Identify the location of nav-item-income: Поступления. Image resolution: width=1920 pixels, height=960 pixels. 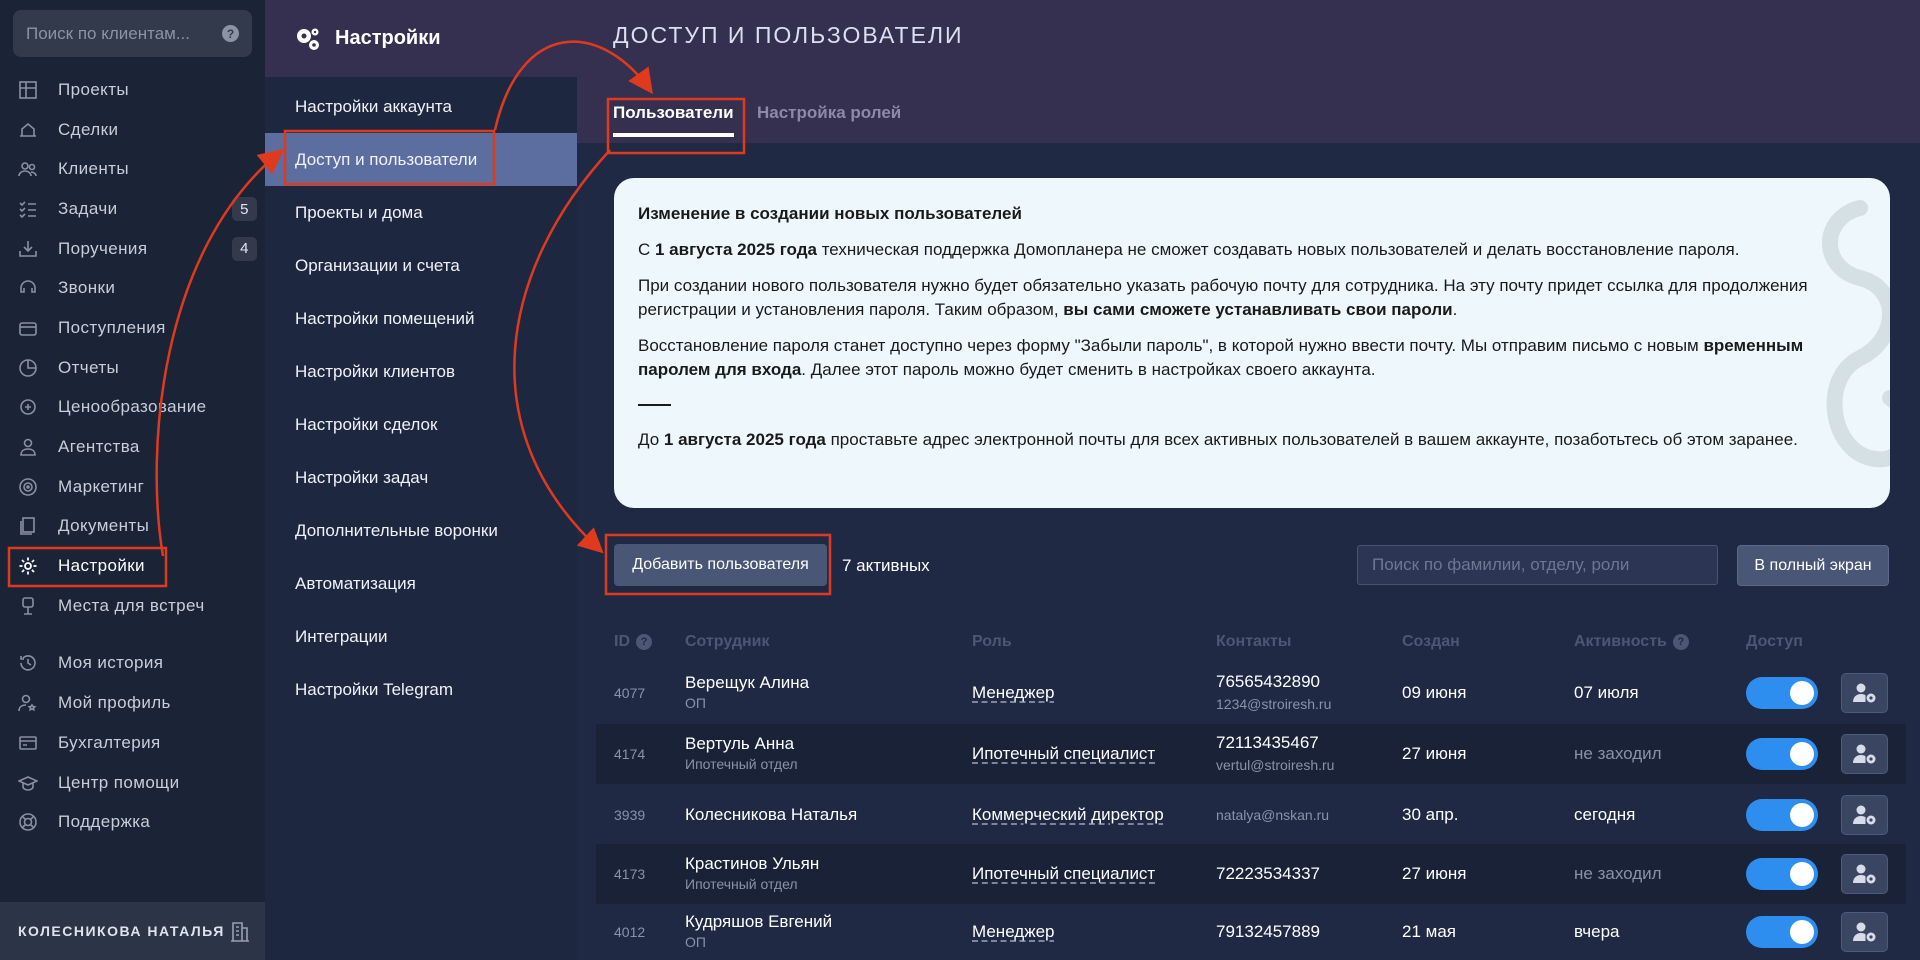
(132, 328).